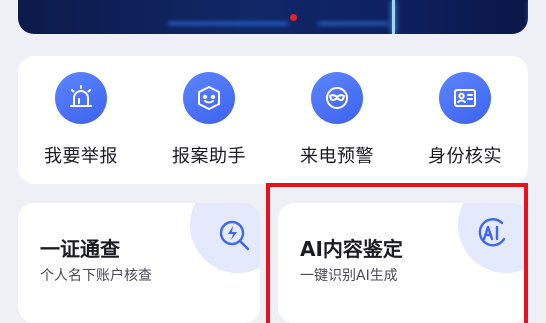 The height and width of the screenshot is (323, 546). What do you see at coordinates (80, 249) in the screenshot?
I see `card-title: 一证通查` at bounding box center [80, 249].